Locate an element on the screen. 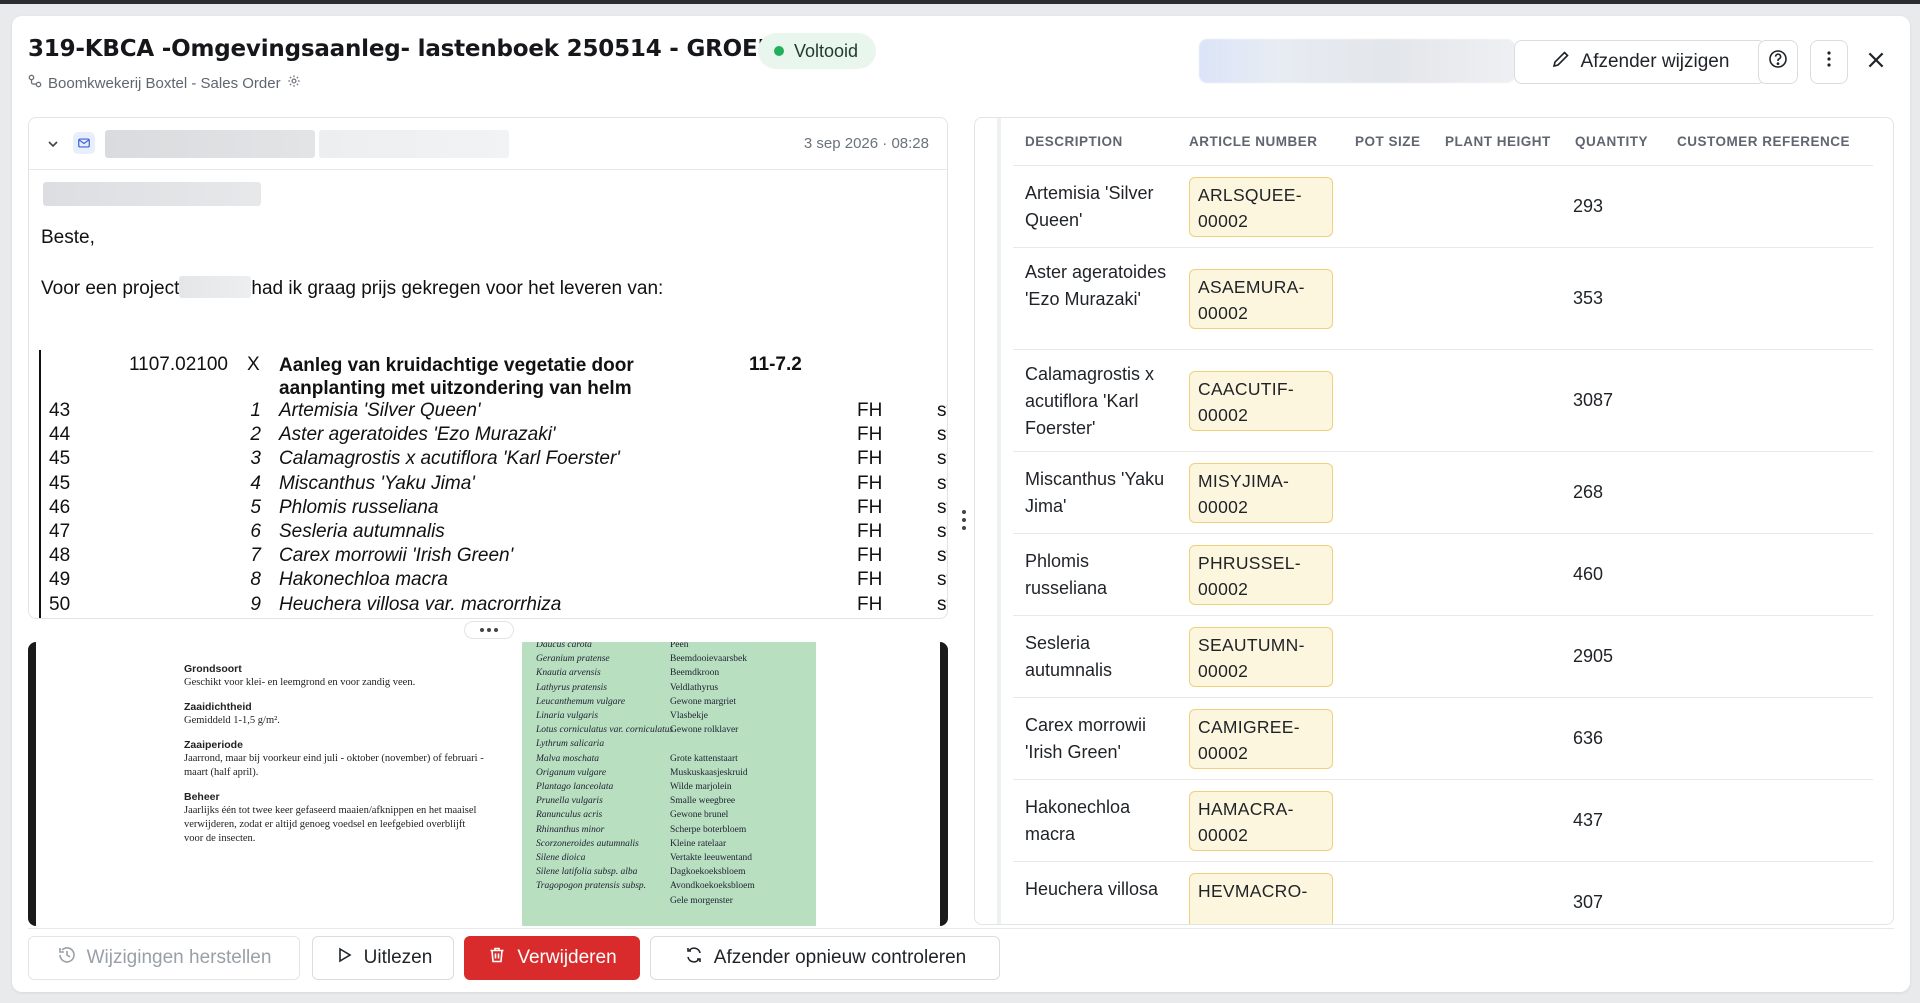  restore-changes-label: Wijzigingen herstellen is located at coordinates (179, 957).